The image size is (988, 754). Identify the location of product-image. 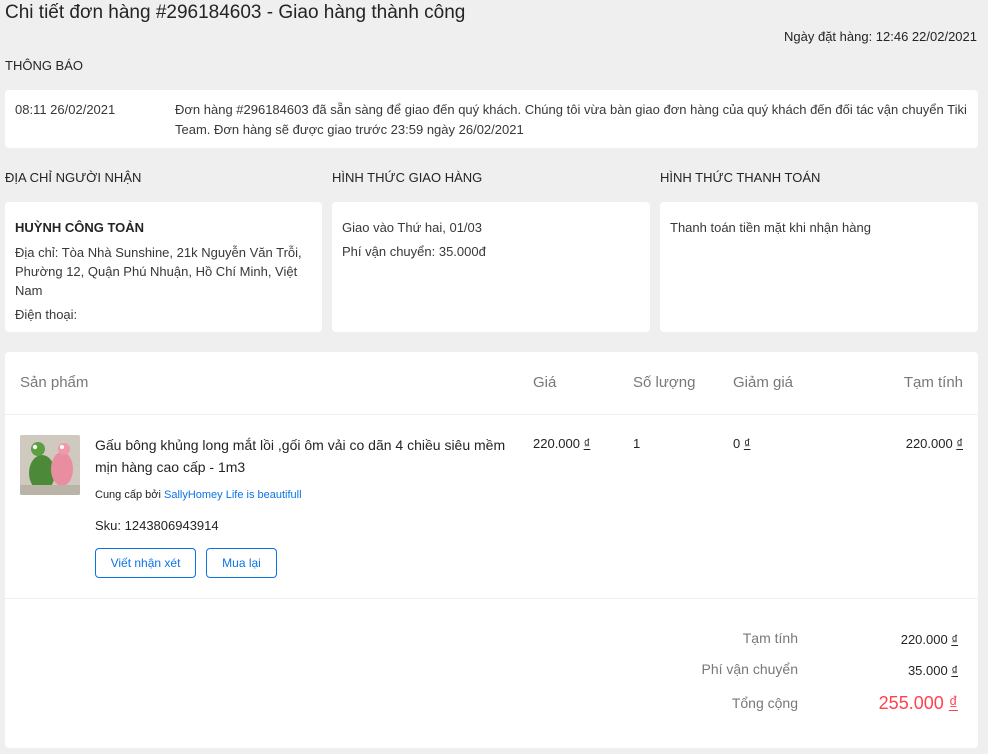
(50, 465).